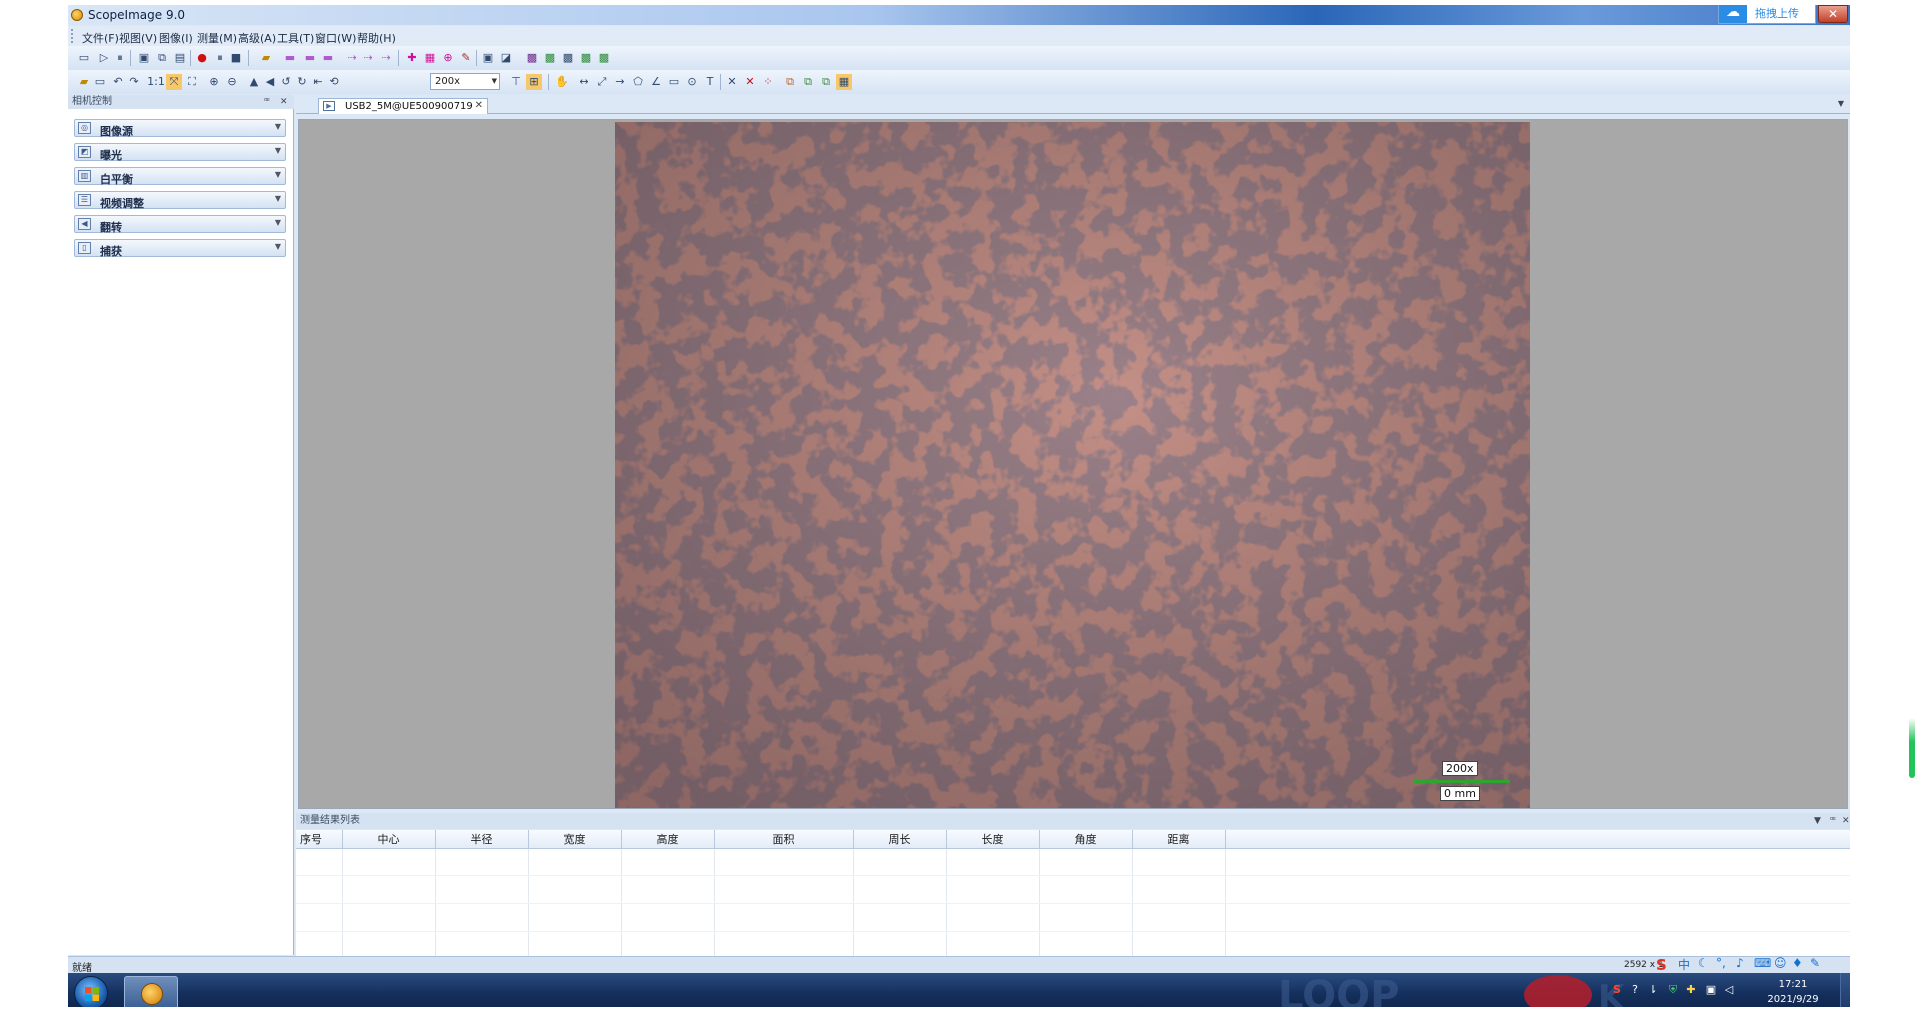 The image size is (1920, 1012). What do you see at coordinates (575, 839) in the screenshot?
I see `column-header-width: 宽度` at bounding box center [575, 839].